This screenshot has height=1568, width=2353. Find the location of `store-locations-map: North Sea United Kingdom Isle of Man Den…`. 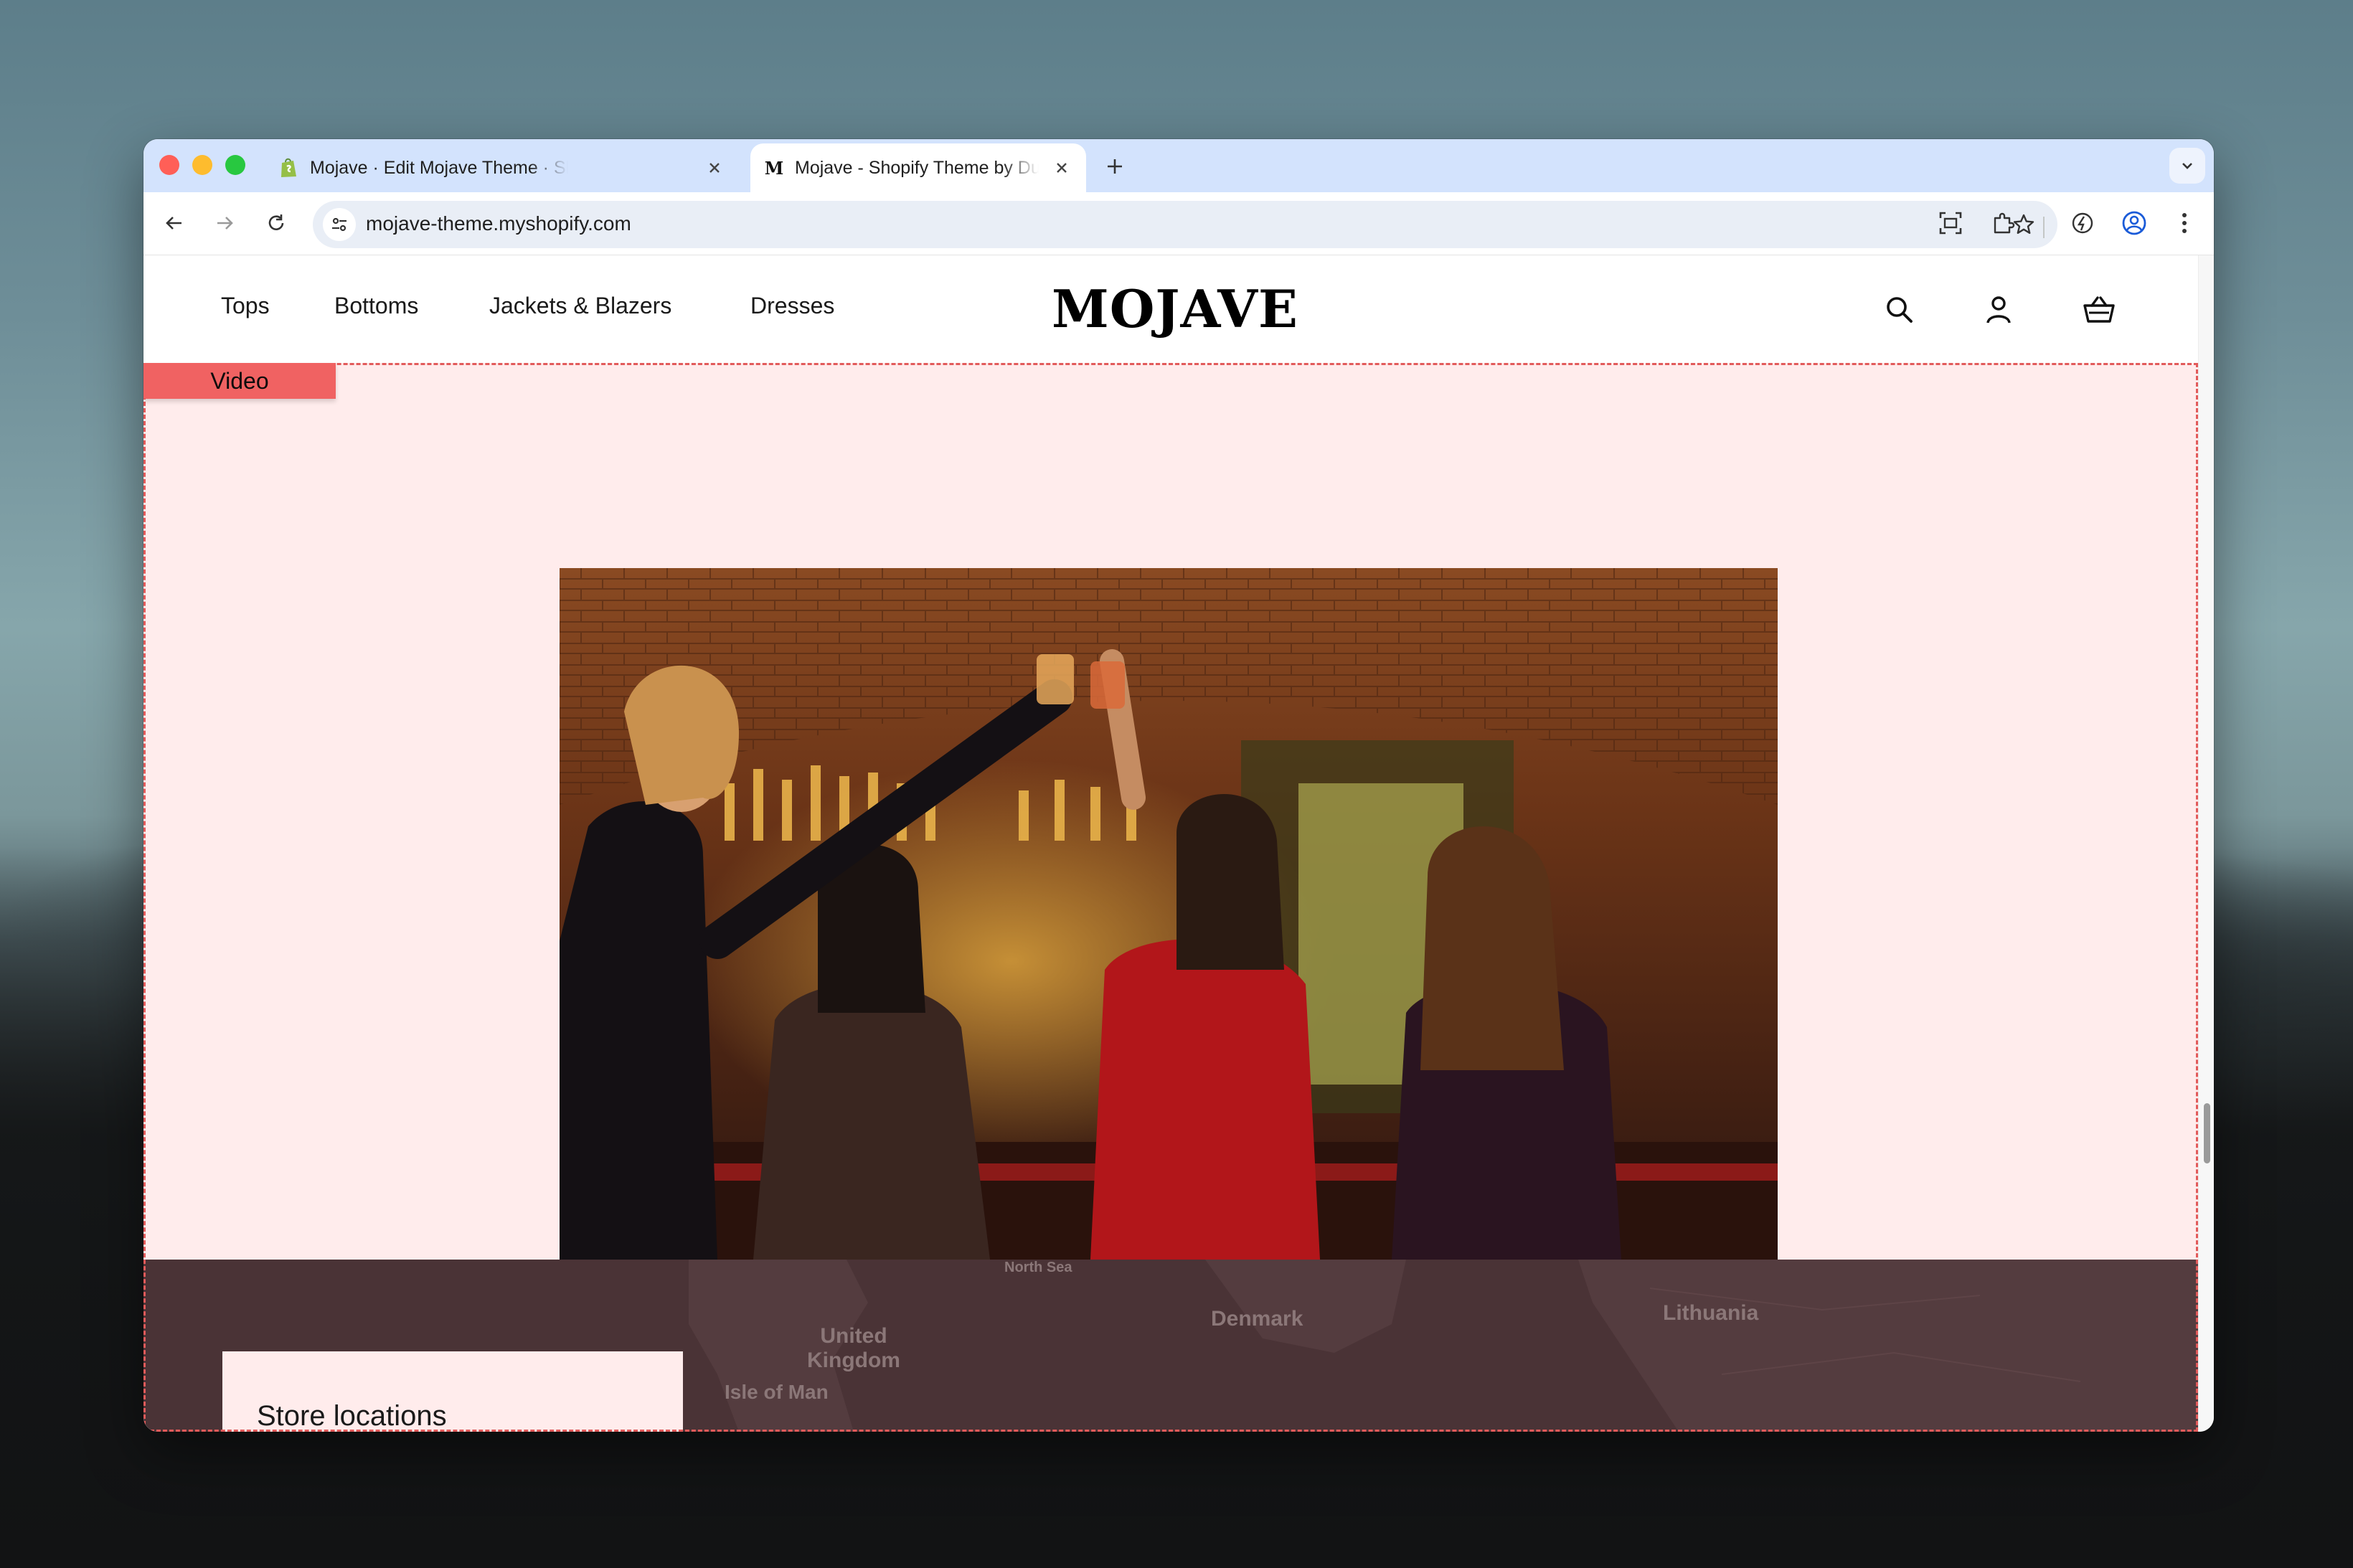

store-locations-map: North Sea United Kingdom Isle of Man Den… is located at coordinates (1171, 1346).